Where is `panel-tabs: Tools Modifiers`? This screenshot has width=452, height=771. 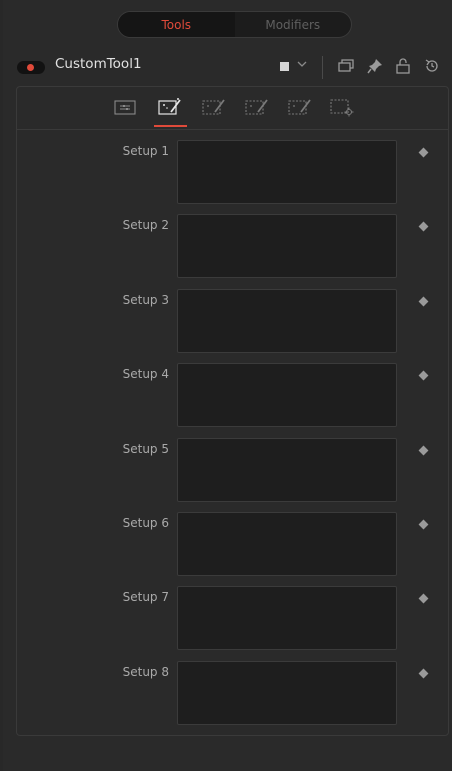
panel-tabs: Tools Modifiers is located at coordinates (234, 24).